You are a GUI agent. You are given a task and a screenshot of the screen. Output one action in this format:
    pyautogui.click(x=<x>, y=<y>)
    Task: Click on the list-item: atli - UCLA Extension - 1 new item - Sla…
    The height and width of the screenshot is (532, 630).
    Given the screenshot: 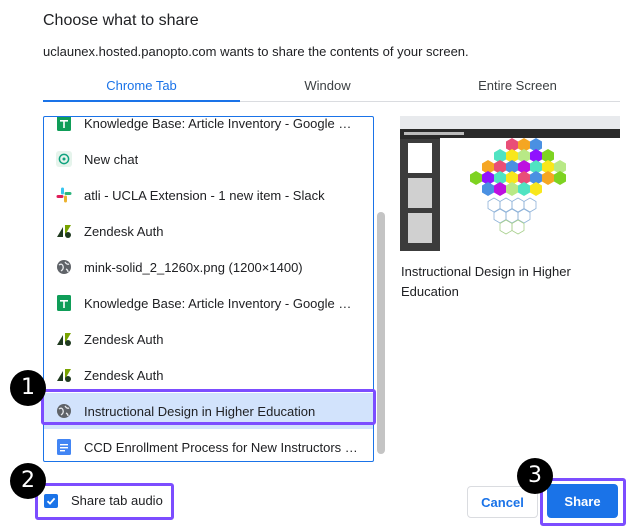 What is the action you would take?
    pyautogui.click(x=208, y=195)
    